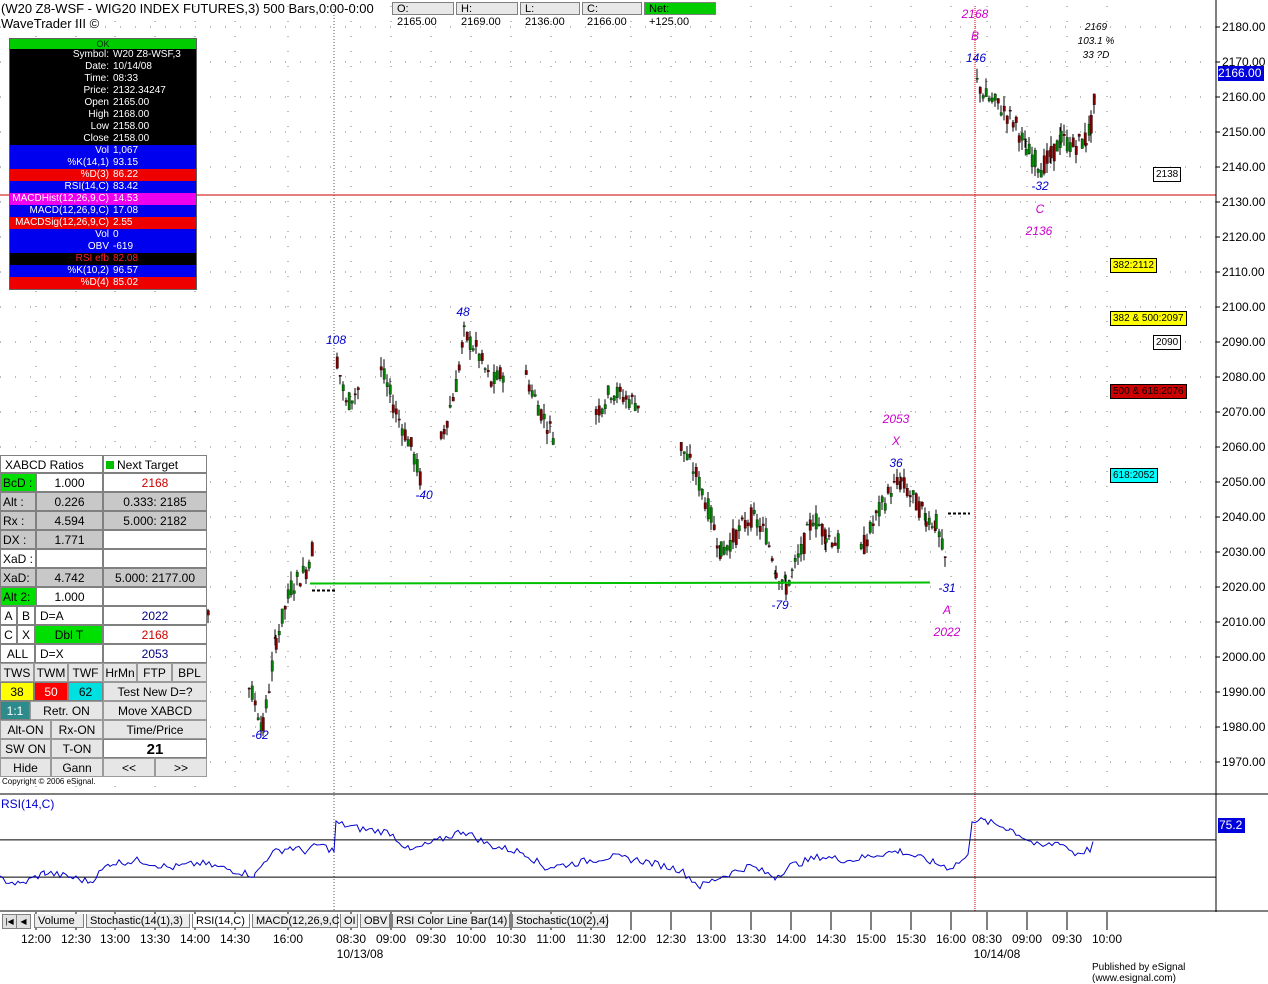 The height and width of the screenshot is (984, 1268). What do you see at coordinates (85, 672) in the screenshot?
I see `twf-button: TWF` at bounding box center [85, 672].